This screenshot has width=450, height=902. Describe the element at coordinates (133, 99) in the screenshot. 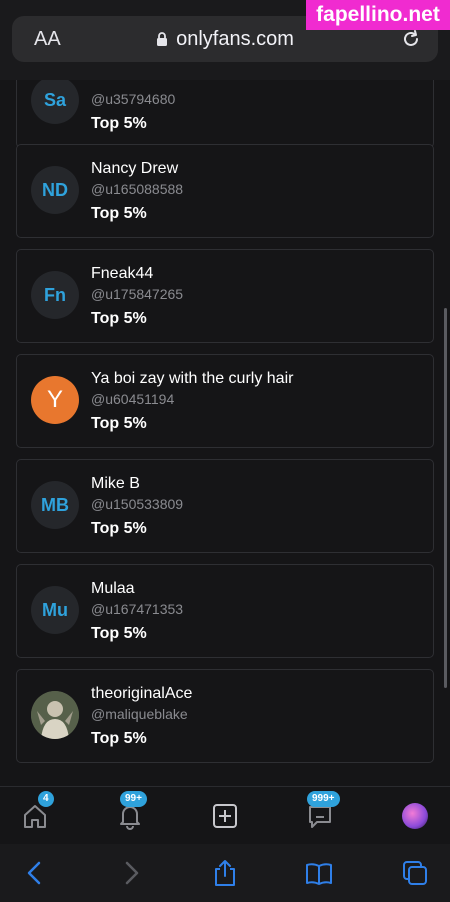

I see `user-handle: @u35794680` at that location.